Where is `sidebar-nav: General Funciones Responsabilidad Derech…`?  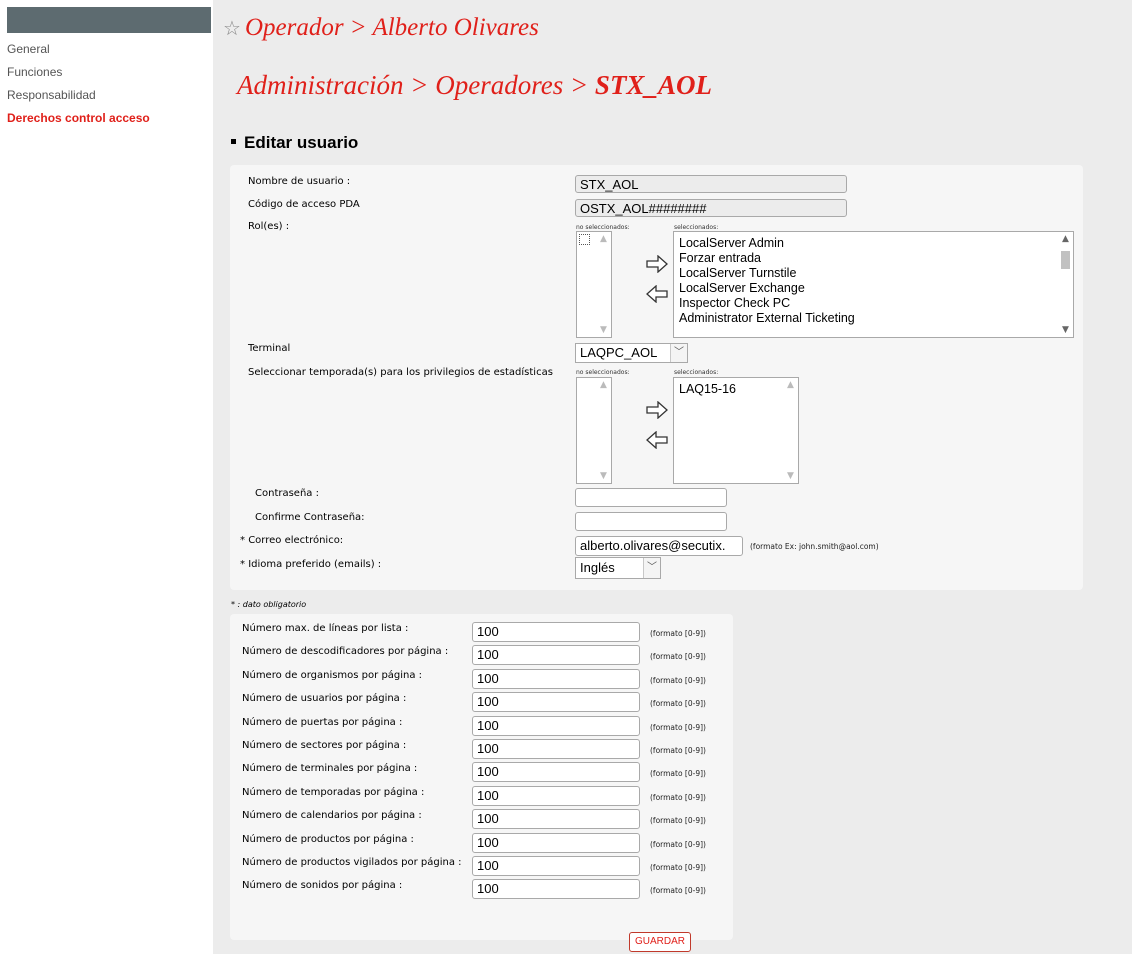 sidebar-nav: General Funciones Responsabilidad Derech… is located at coordinates (78, 87).